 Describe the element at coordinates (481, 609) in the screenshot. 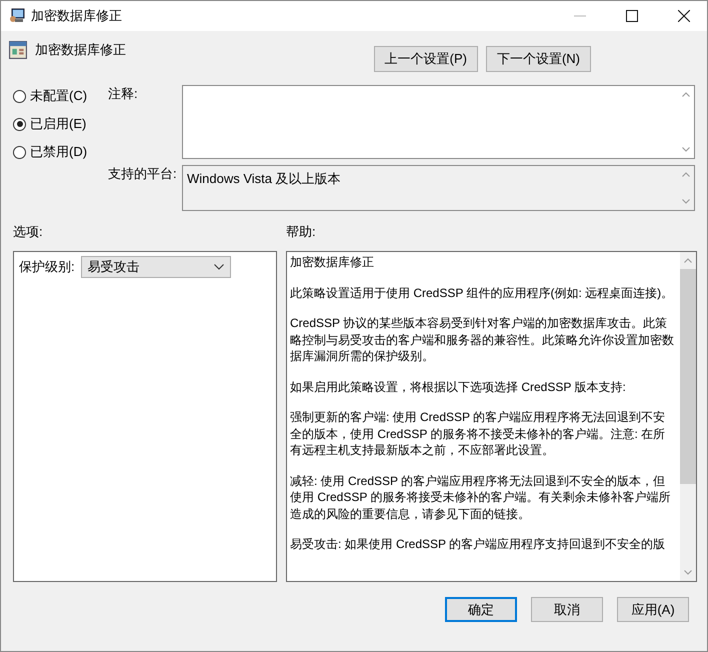

I see `dialog-button: 确定` at that location.